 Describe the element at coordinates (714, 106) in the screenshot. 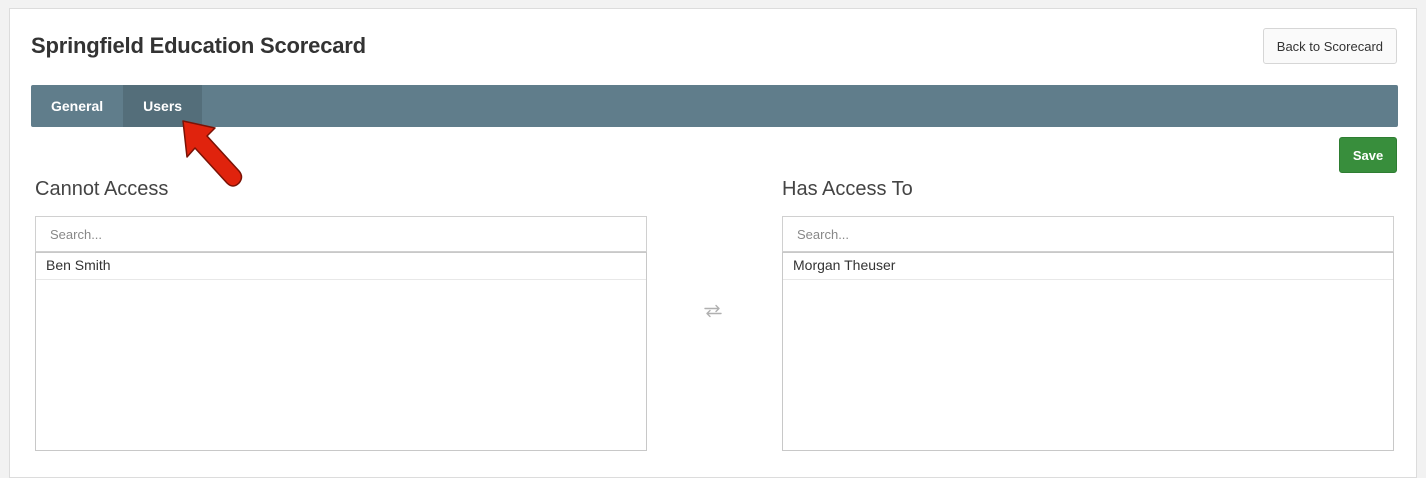

I see `tab-bar: General Users` at that location.